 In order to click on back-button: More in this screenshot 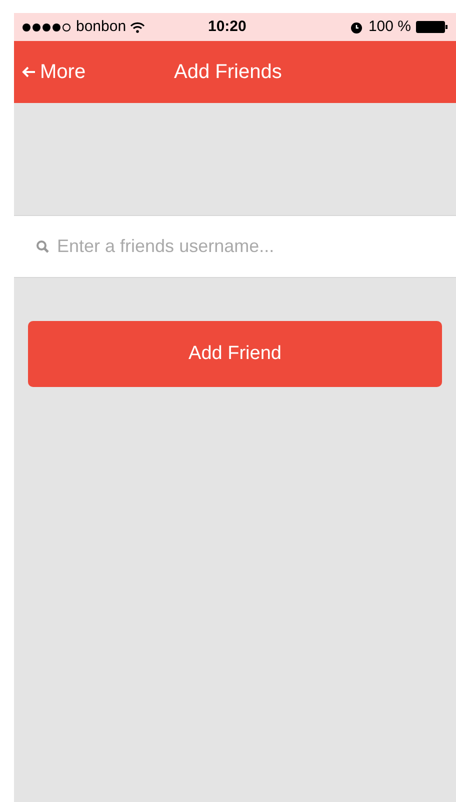, I will do `click(98, 72)`.